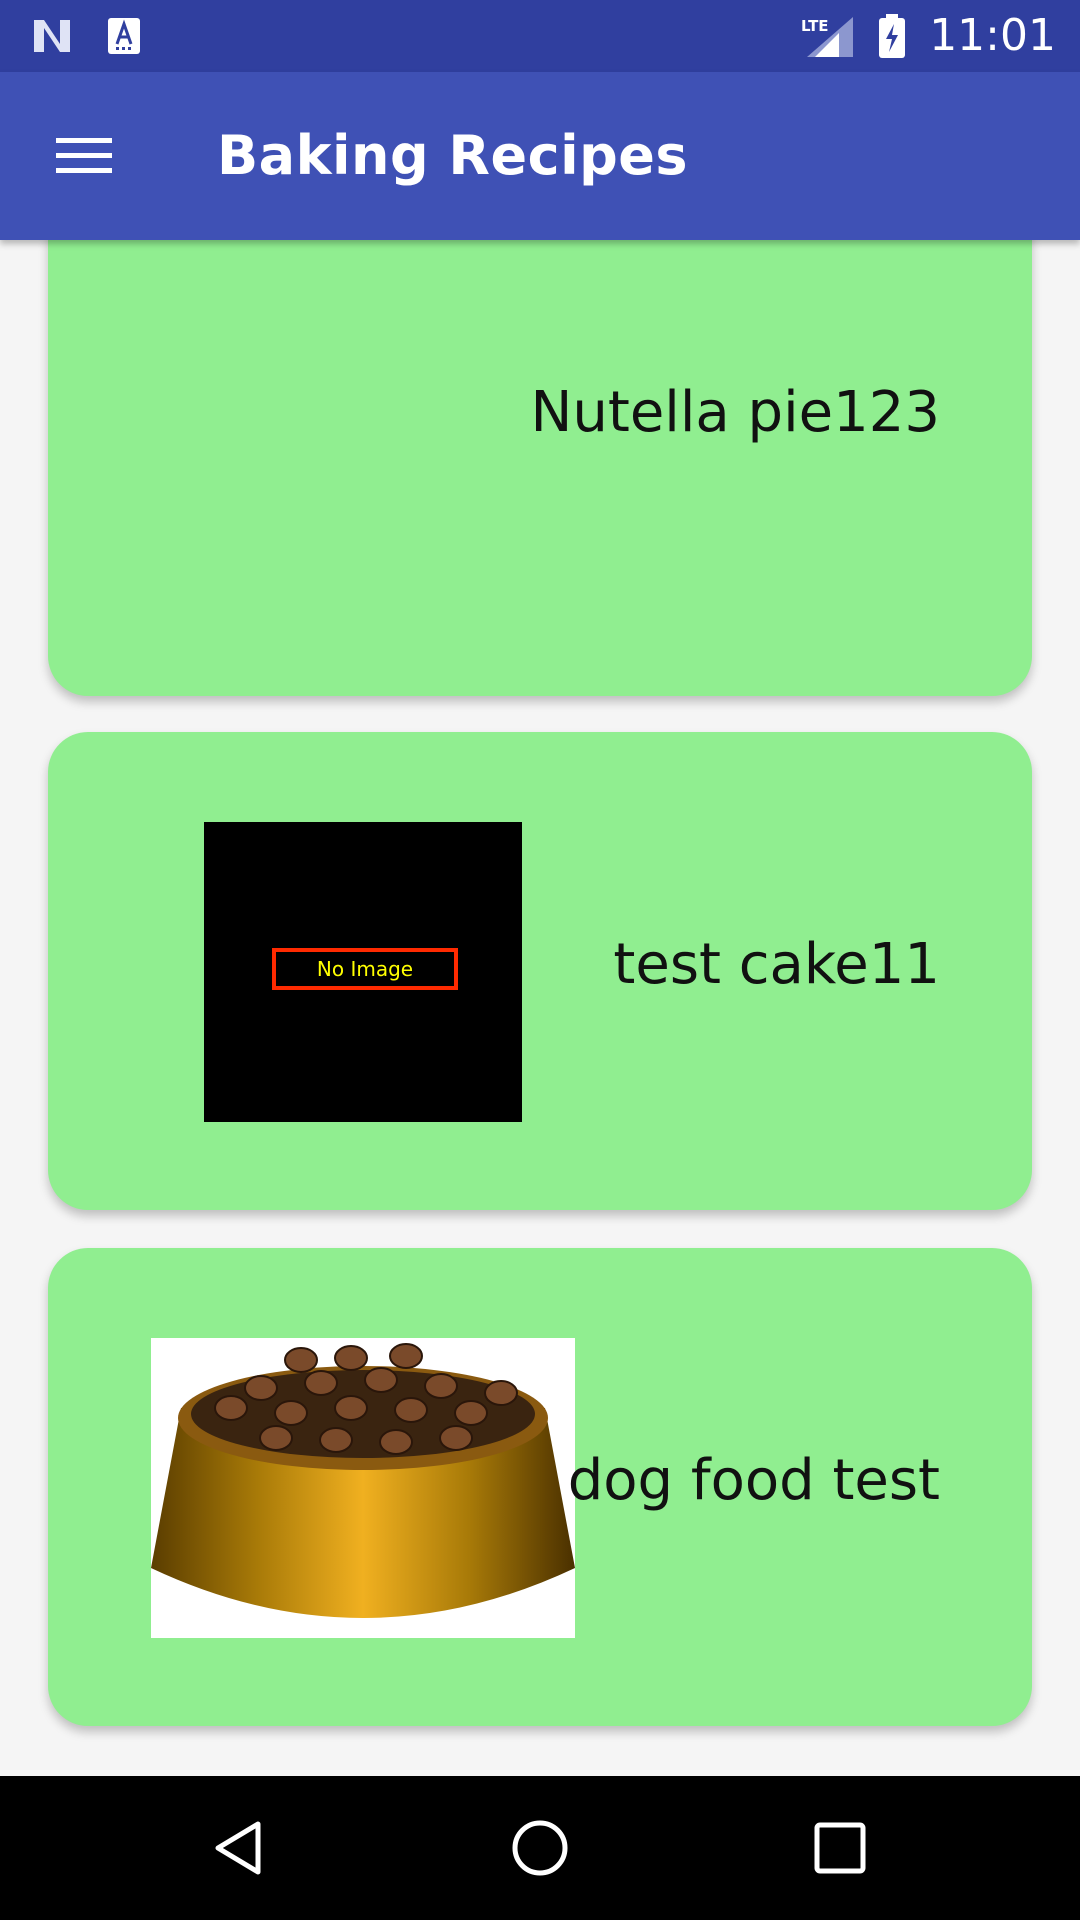 Image resolution: width=1080 pixels, height=1920 pixels. I want to click on recents-icon, so click(840, 1848).